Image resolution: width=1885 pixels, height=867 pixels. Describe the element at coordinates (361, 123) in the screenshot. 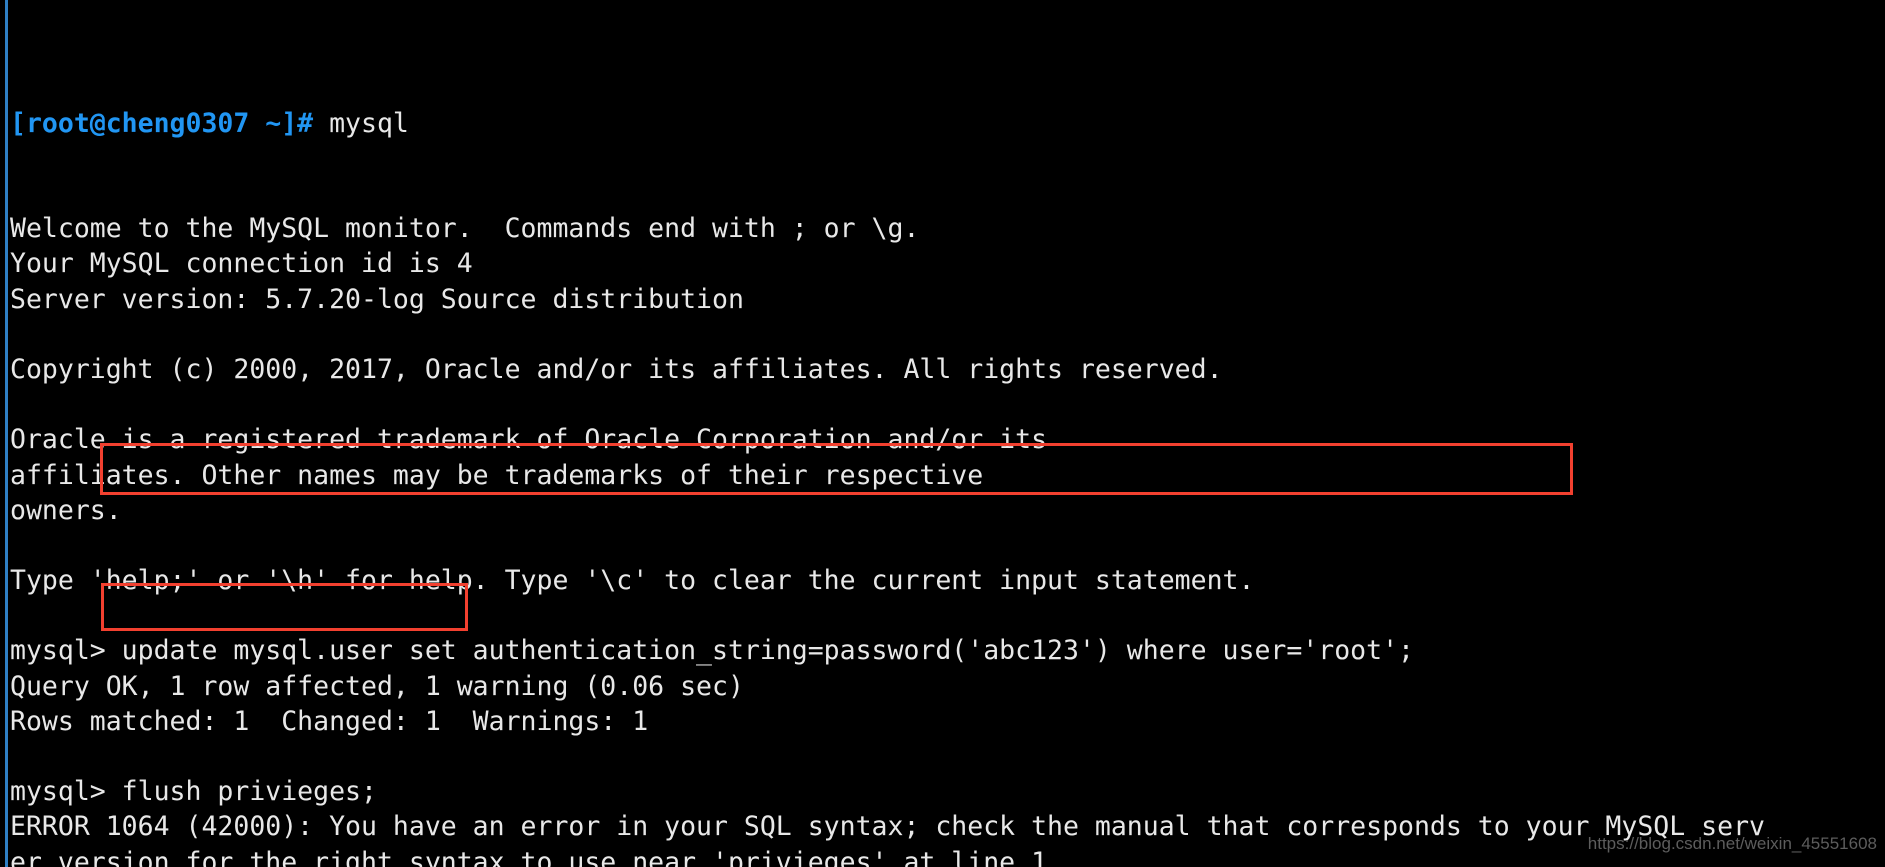

I see `shell-command-text: mysql` at that location.